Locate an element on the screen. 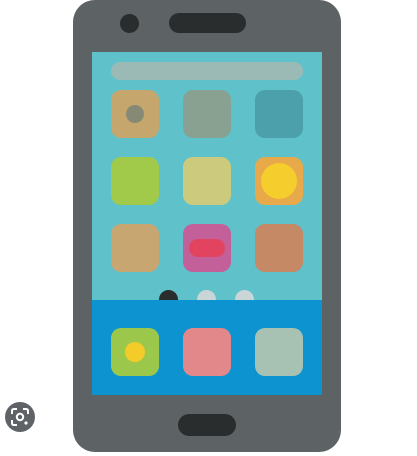 This screenshot has width=417, height=456. lens-glyph-icon is located at coordinates (20, 417).